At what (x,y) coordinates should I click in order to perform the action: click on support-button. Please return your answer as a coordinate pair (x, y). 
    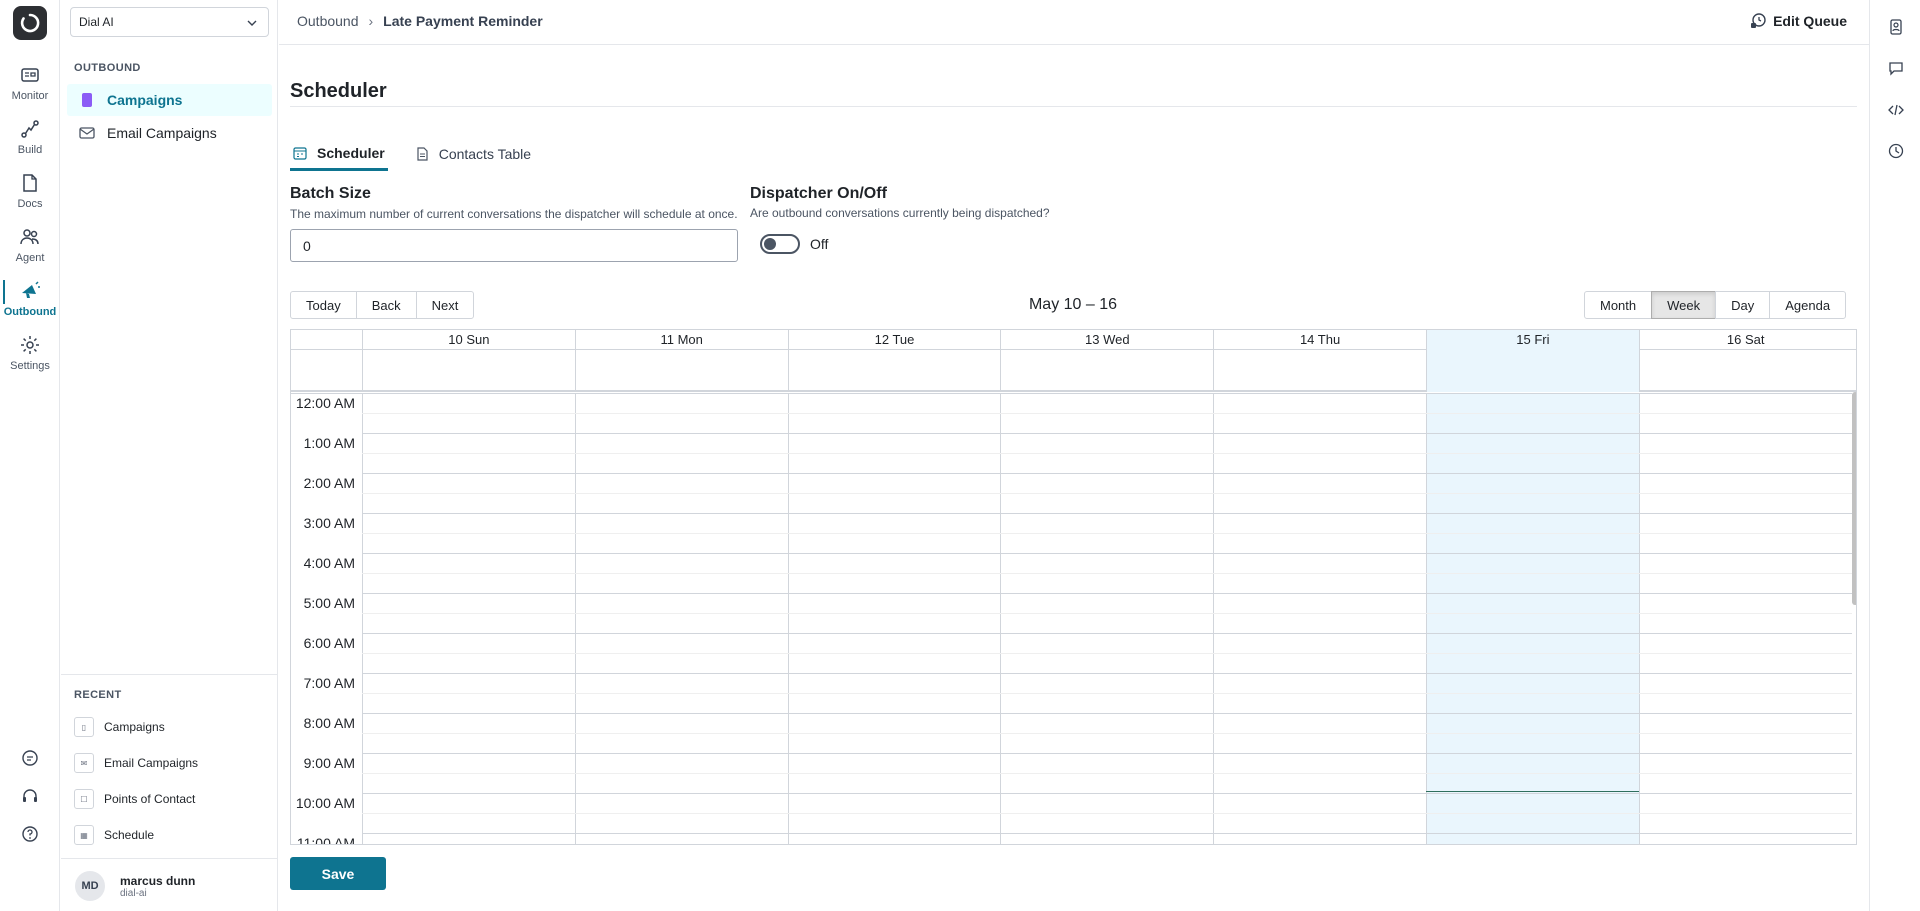
    Looking at the image, I should click on (30, 796).